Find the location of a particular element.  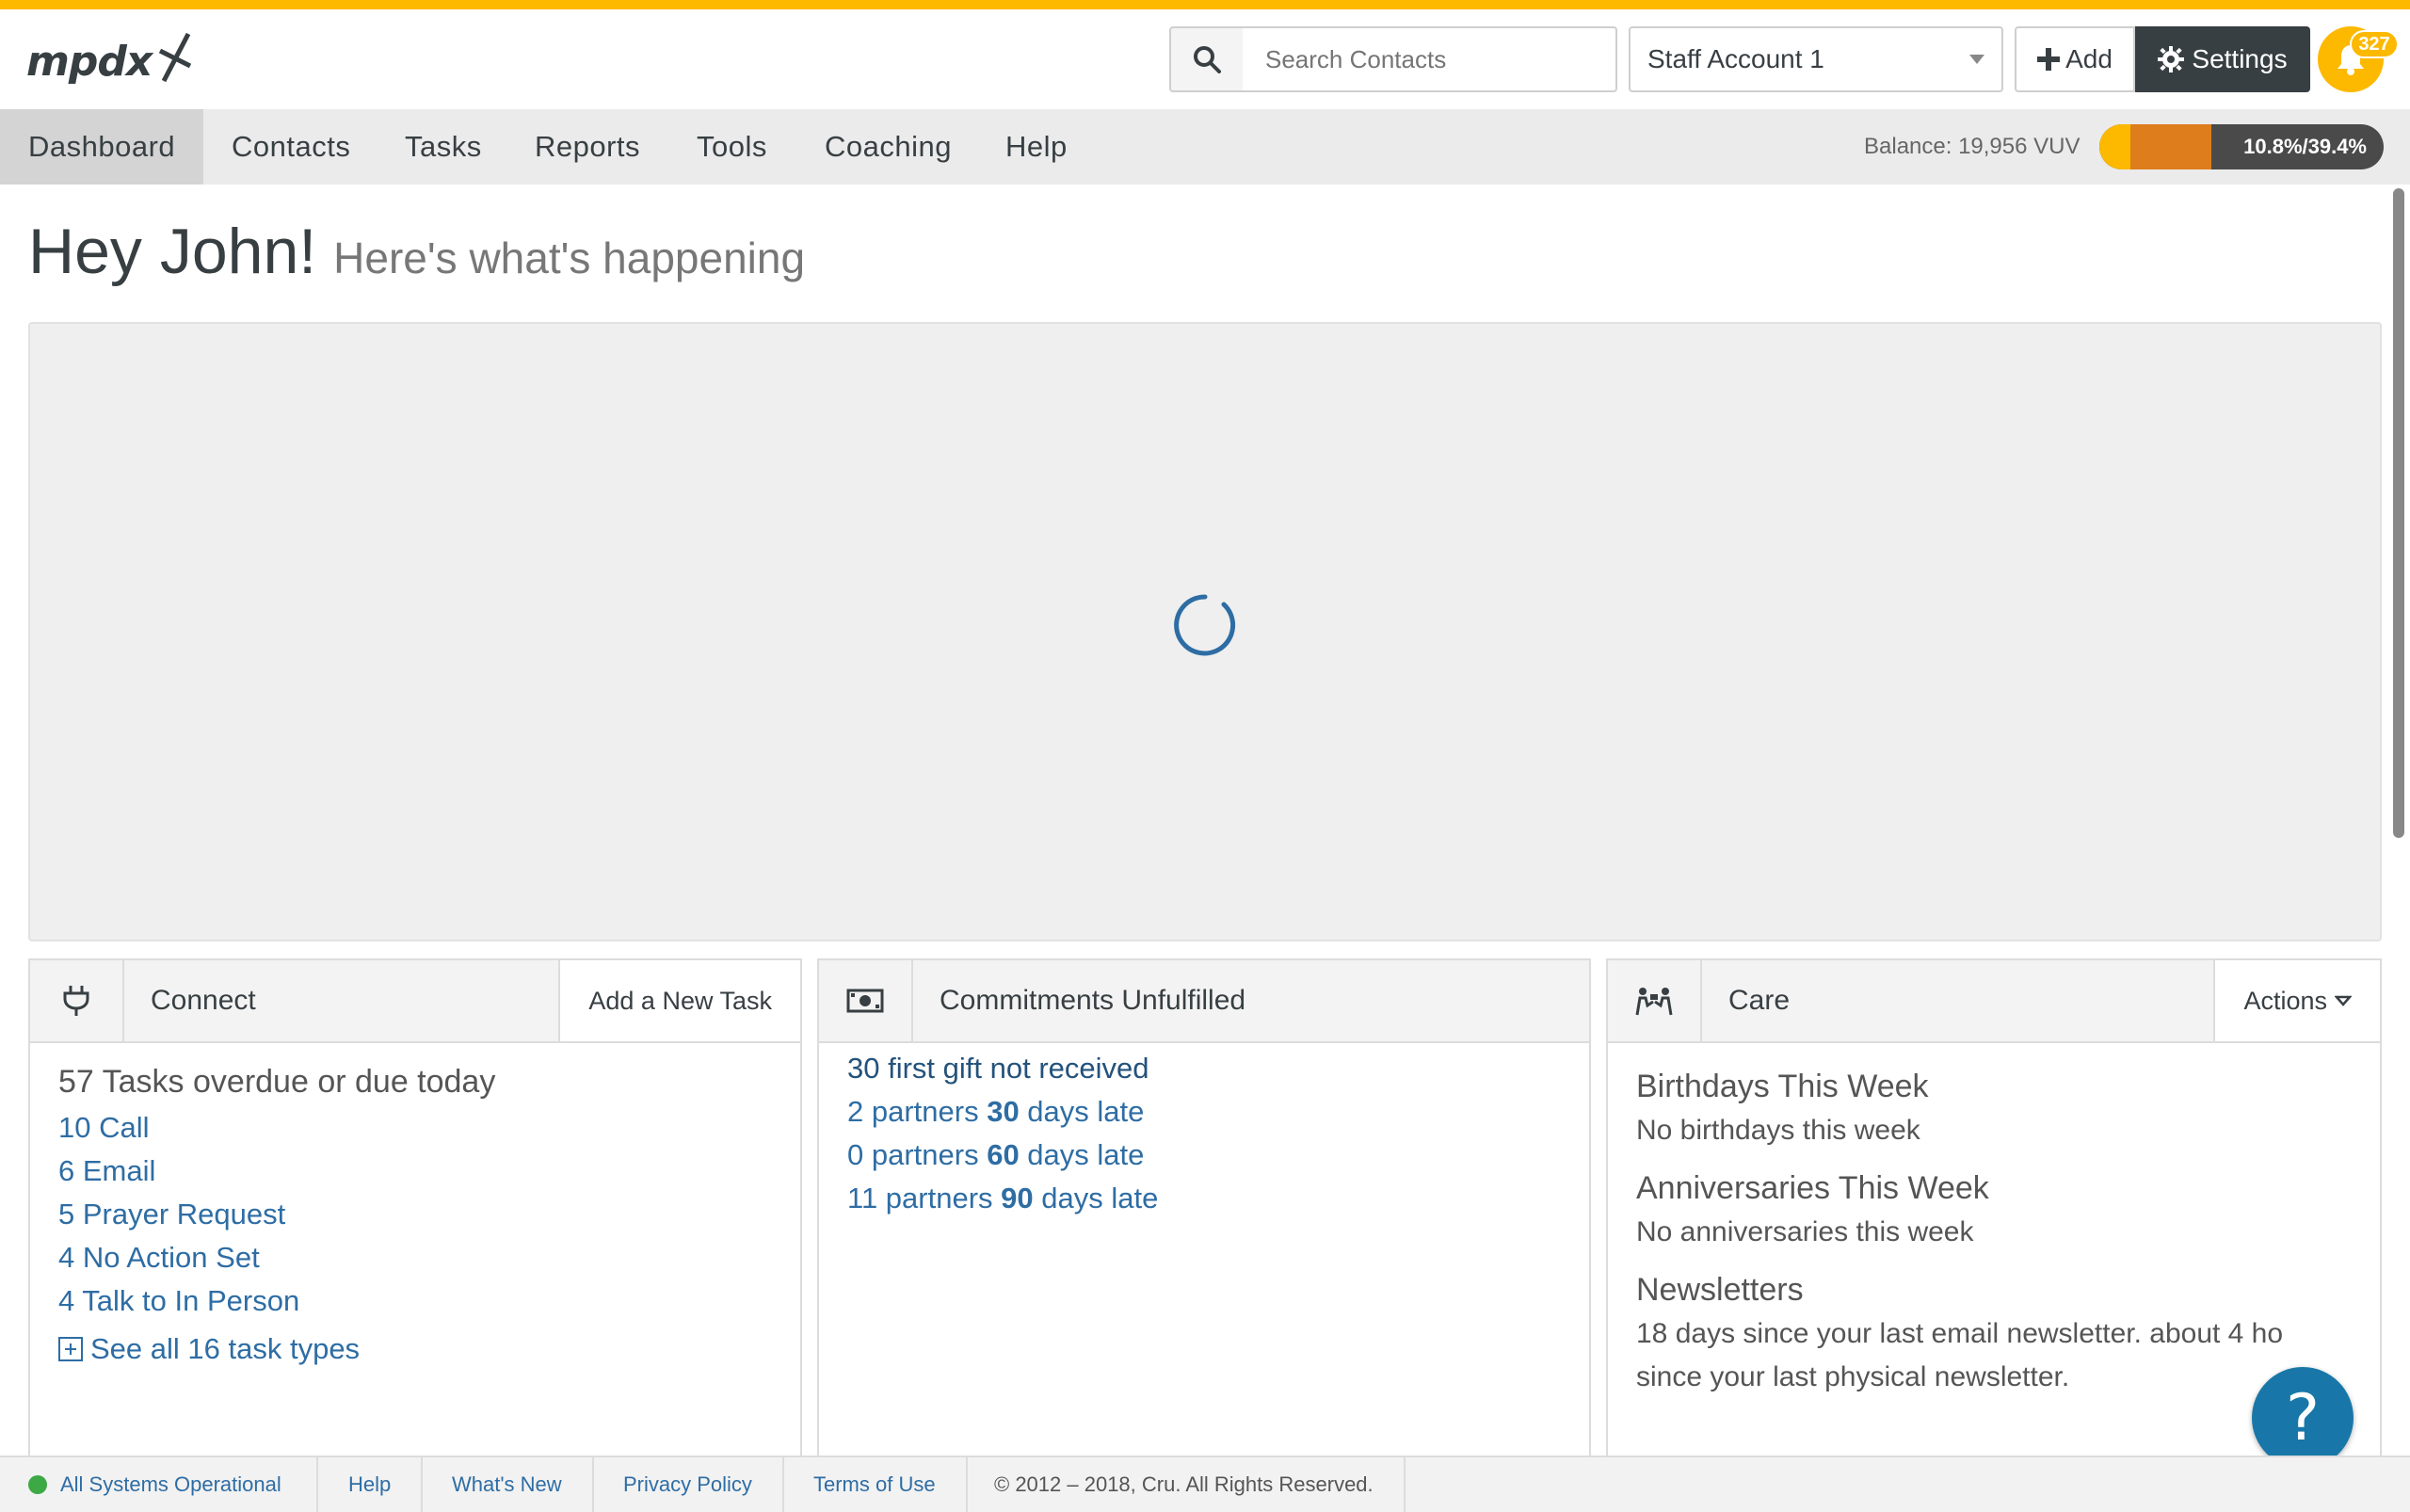

partners-90-days-late-link: 11 partners 90 days late is located at coordinates (1208, 1198).